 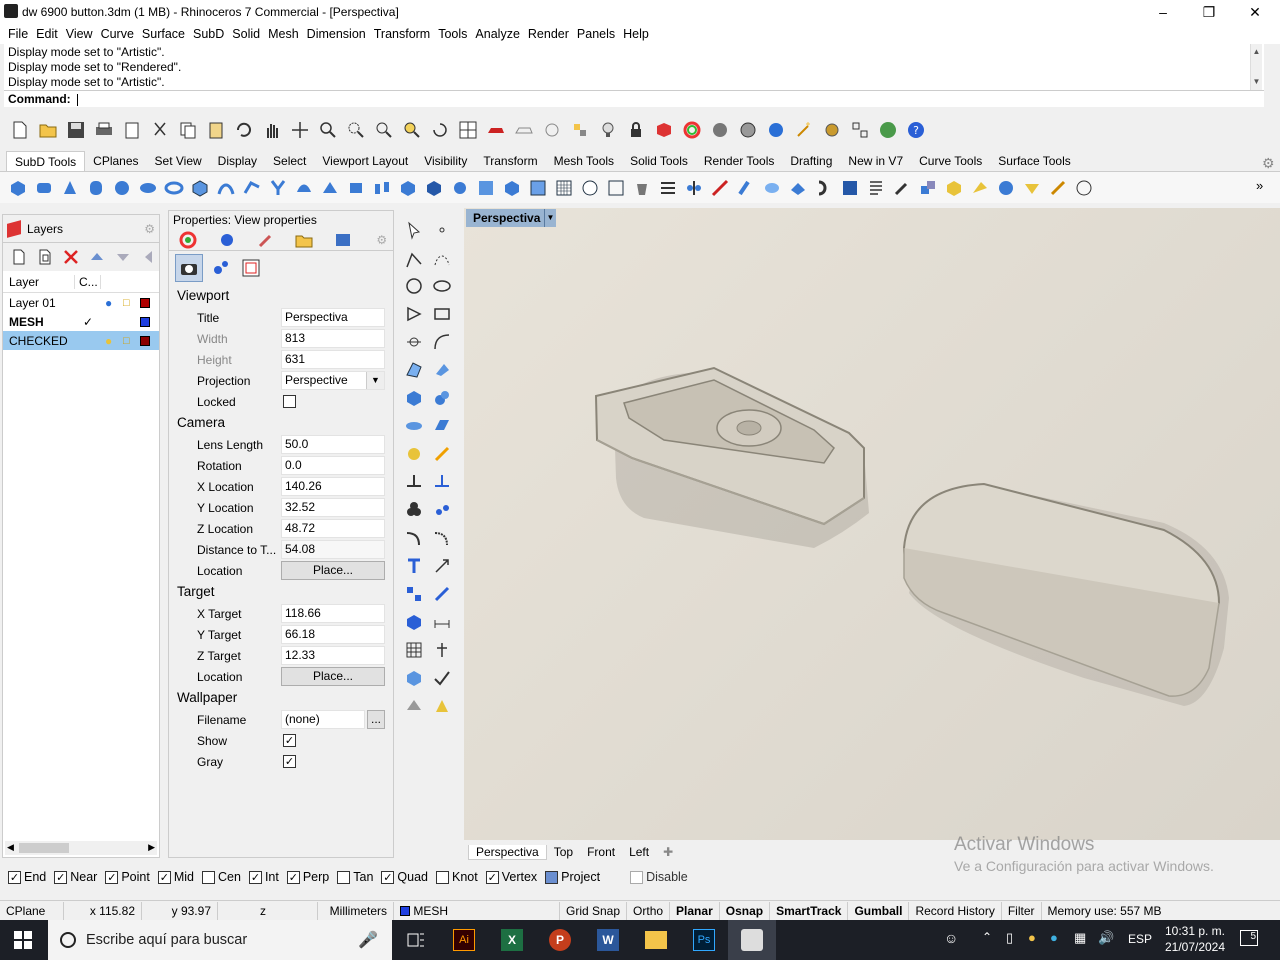 What do you see at coordinates (18, 188) in the screenshot?
I see `subd-box-icon` at bounding box center [18, 188].